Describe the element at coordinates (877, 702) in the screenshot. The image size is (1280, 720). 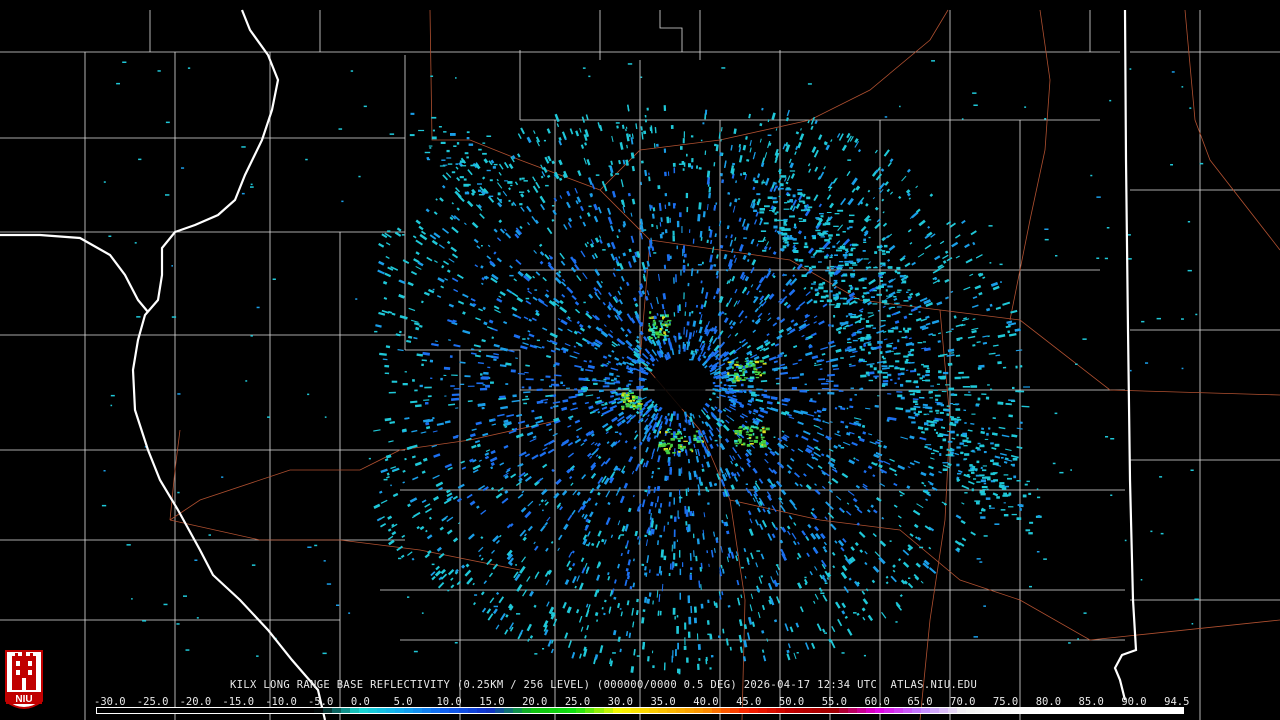
I see `legend-label: 60.0` at that location.